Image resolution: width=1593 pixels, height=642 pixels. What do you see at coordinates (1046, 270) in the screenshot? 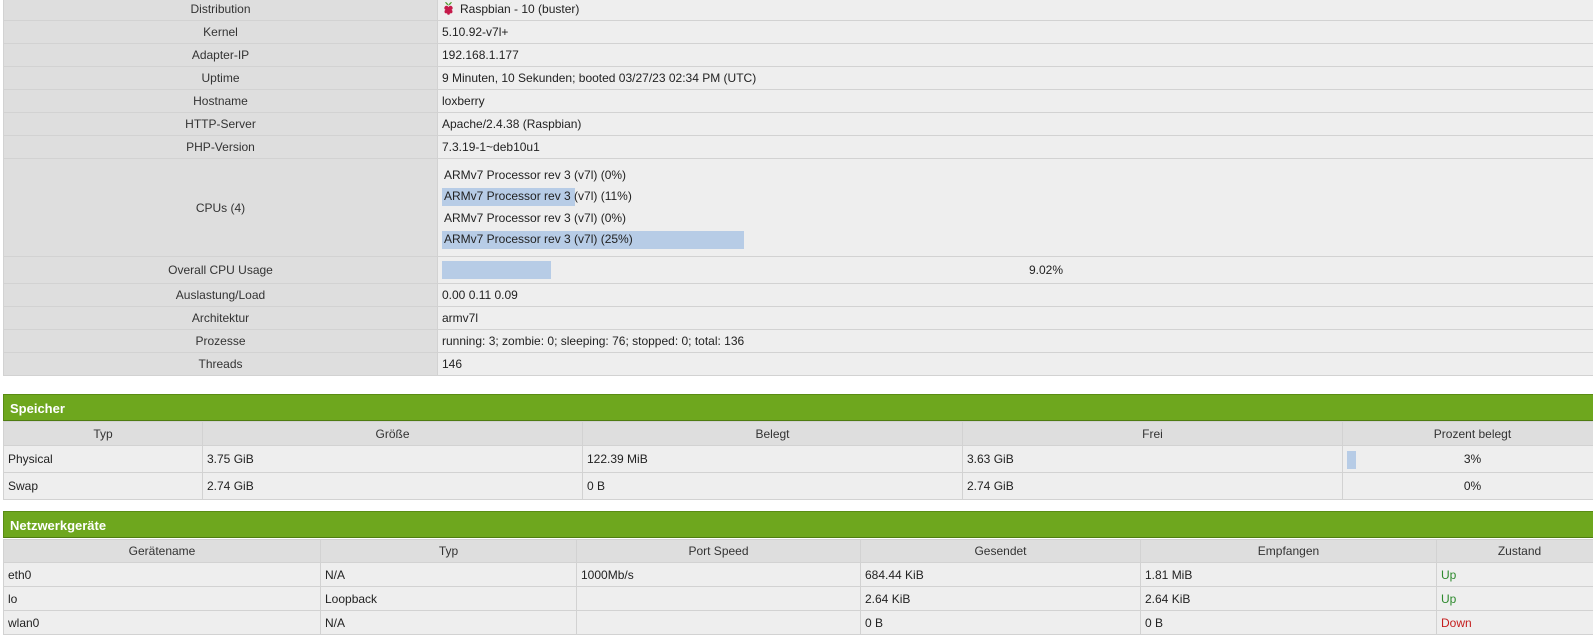
I see `overall-cpu-value: 9.02%` at bounding box center [1046, 270].